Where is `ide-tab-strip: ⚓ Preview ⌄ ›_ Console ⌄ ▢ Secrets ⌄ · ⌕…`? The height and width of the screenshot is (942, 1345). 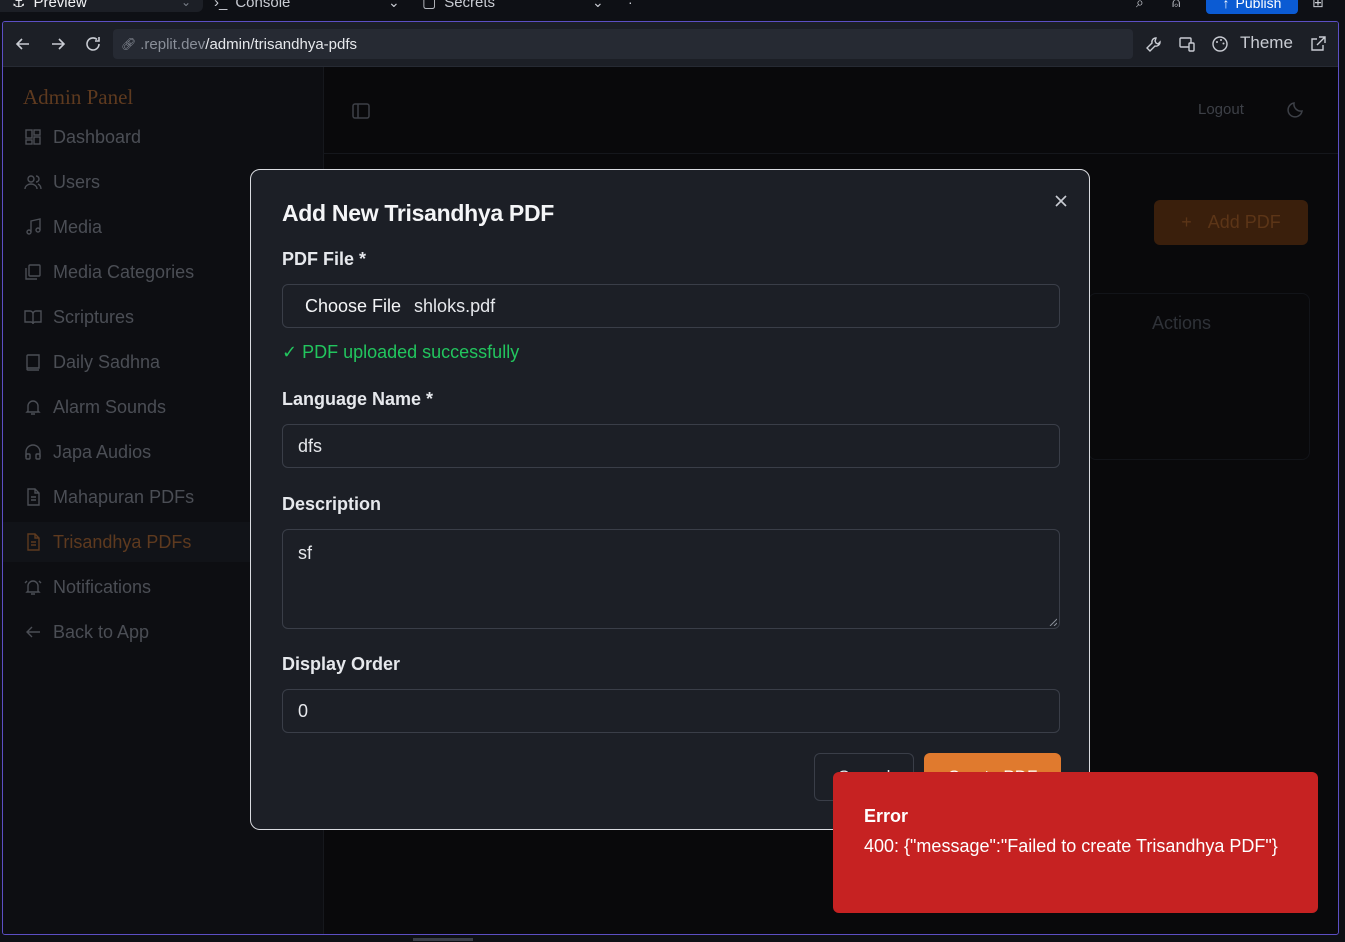
ide-tab-strip: ⚓ Preview ⌄ ›_ Console ⌄ ▢ Secrets ⌄ · ⌕… is located at coordinates (672, 10).